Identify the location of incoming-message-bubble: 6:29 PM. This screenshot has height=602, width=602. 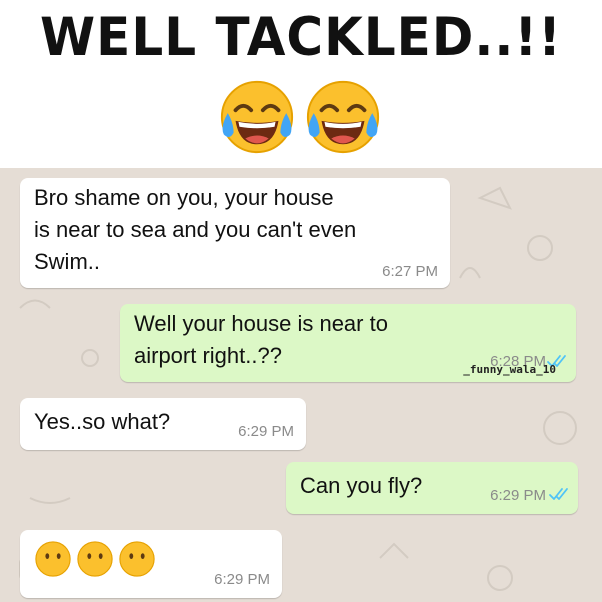
(151, 564).